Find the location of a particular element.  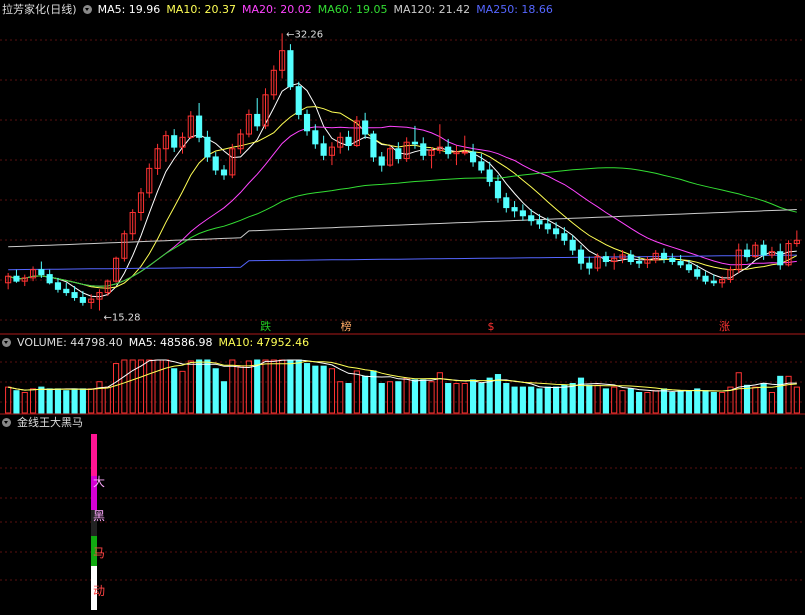

low-price-annotation: ←15.28 is located at coordinates (121, 318).